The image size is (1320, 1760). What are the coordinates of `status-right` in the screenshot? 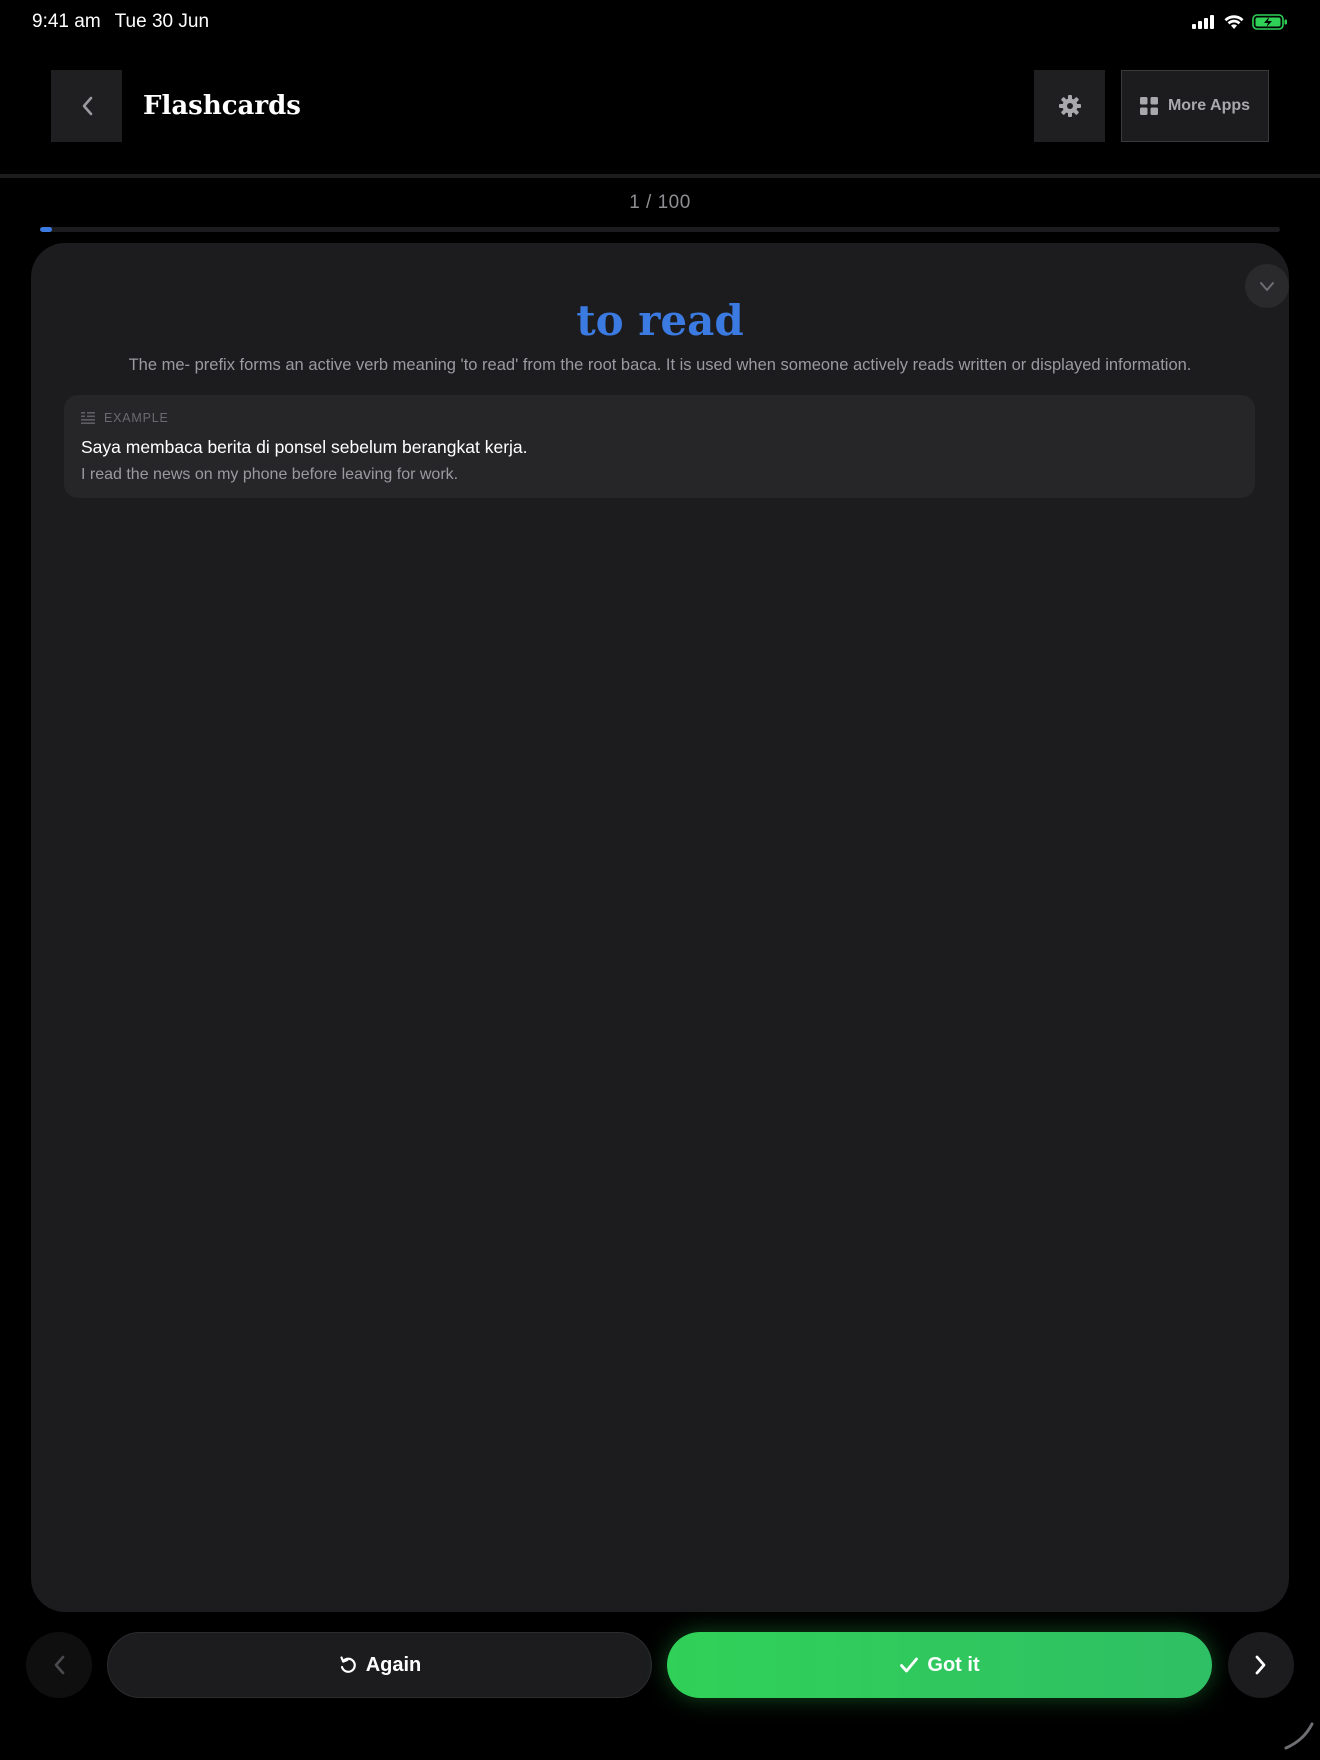 It's located at (1240, 22).